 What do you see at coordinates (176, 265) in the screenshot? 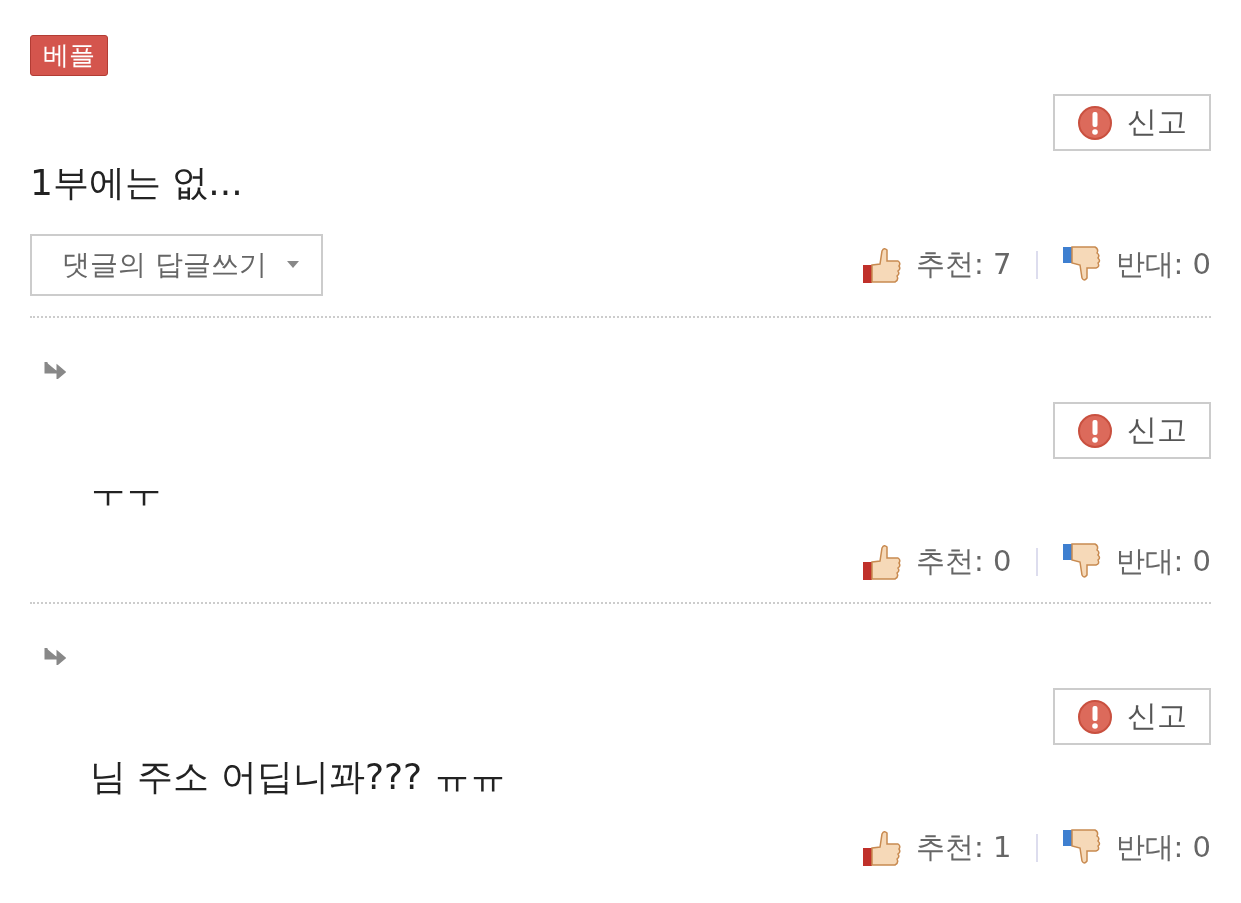
I see `reply-dropdown: 댓글의 답글쓰기` at bounding box center [176, 265].